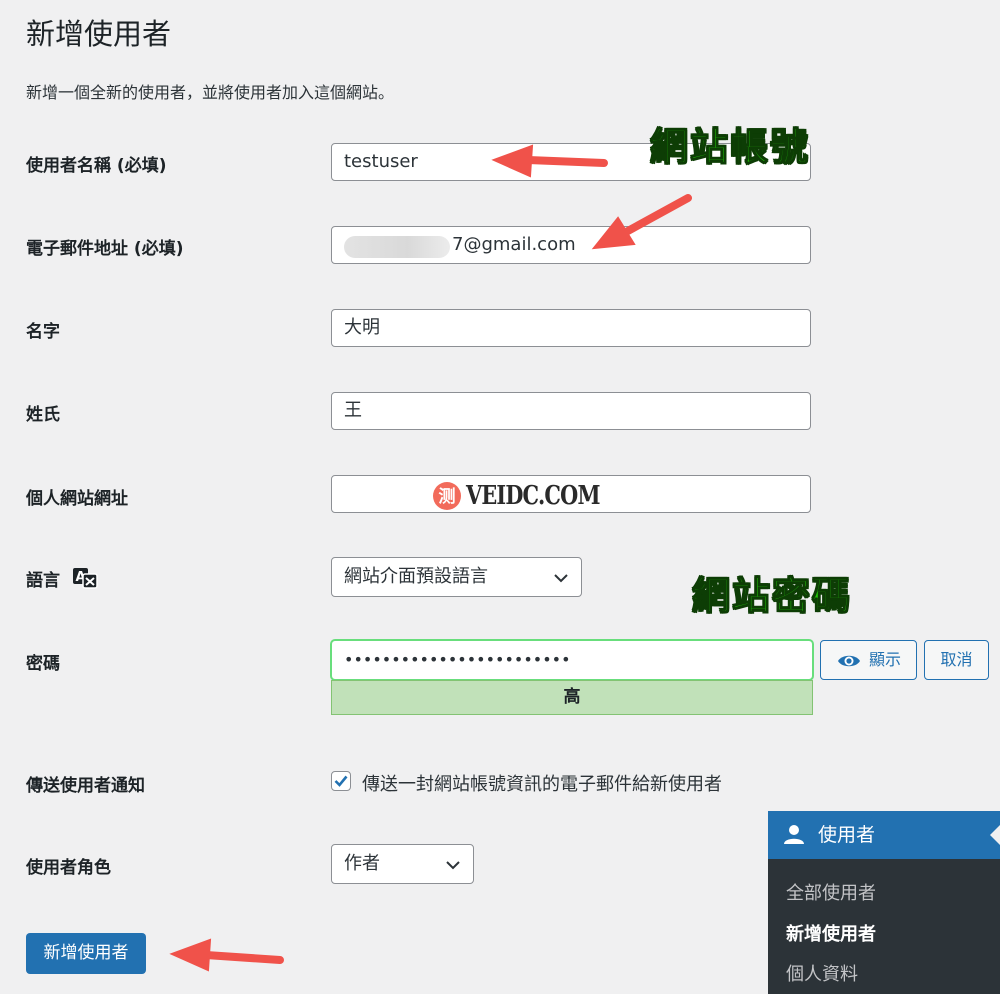 Image resolution: width=1000 pixels, height=994 pixels. Describe the element at coordinates (884, 835) in the screenshot. I see `menu-heading-users: 使用者` at that location.